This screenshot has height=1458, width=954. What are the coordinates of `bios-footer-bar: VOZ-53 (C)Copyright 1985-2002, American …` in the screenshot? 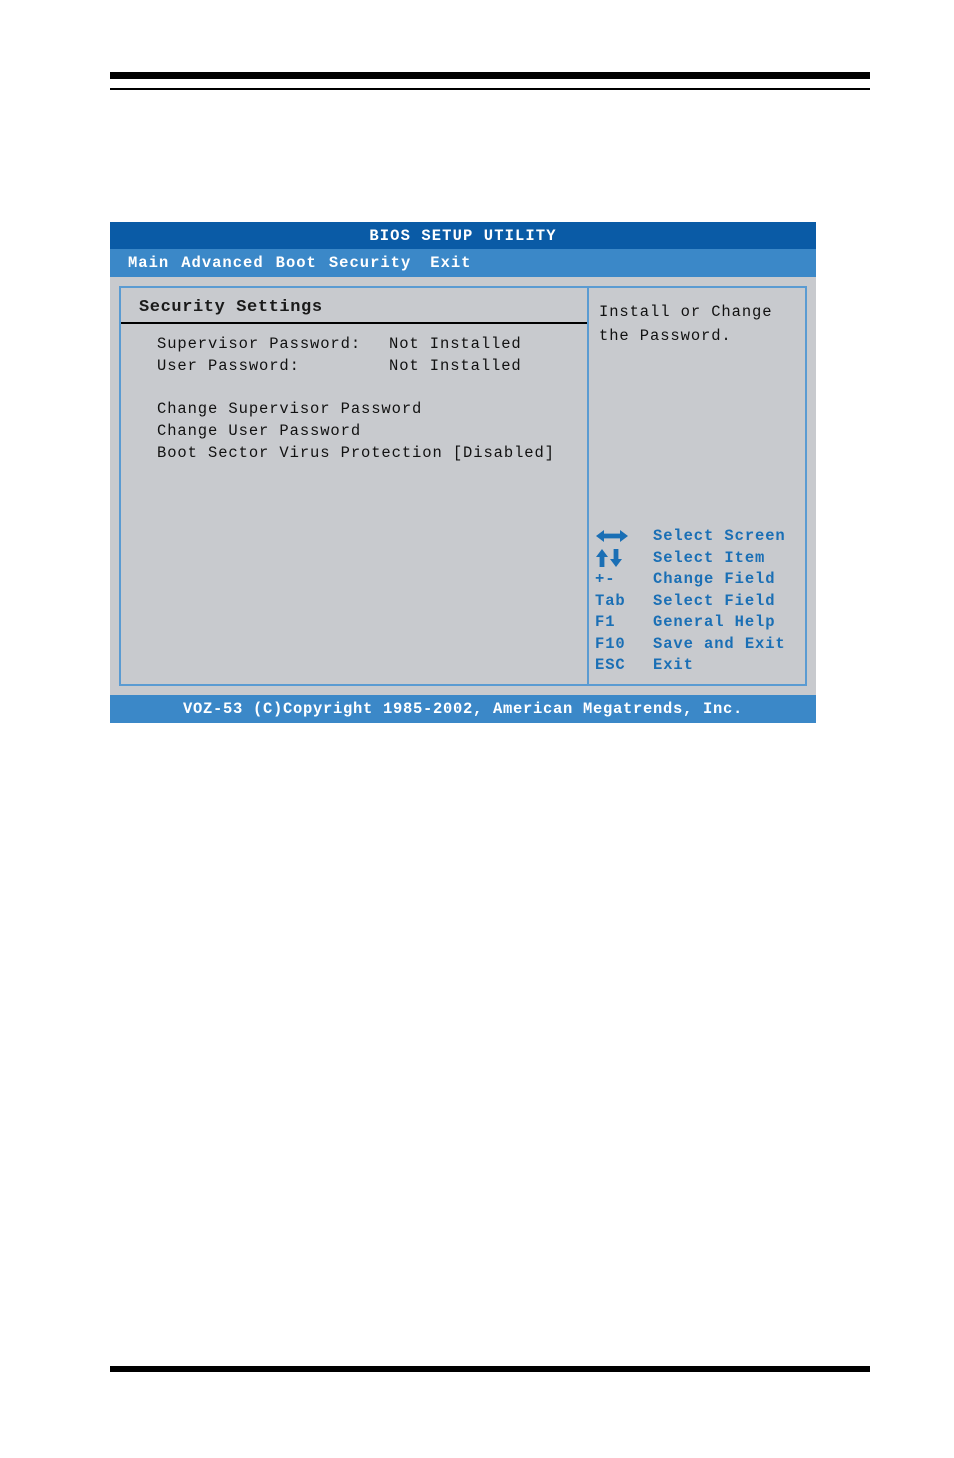 It's located at (463, 709).